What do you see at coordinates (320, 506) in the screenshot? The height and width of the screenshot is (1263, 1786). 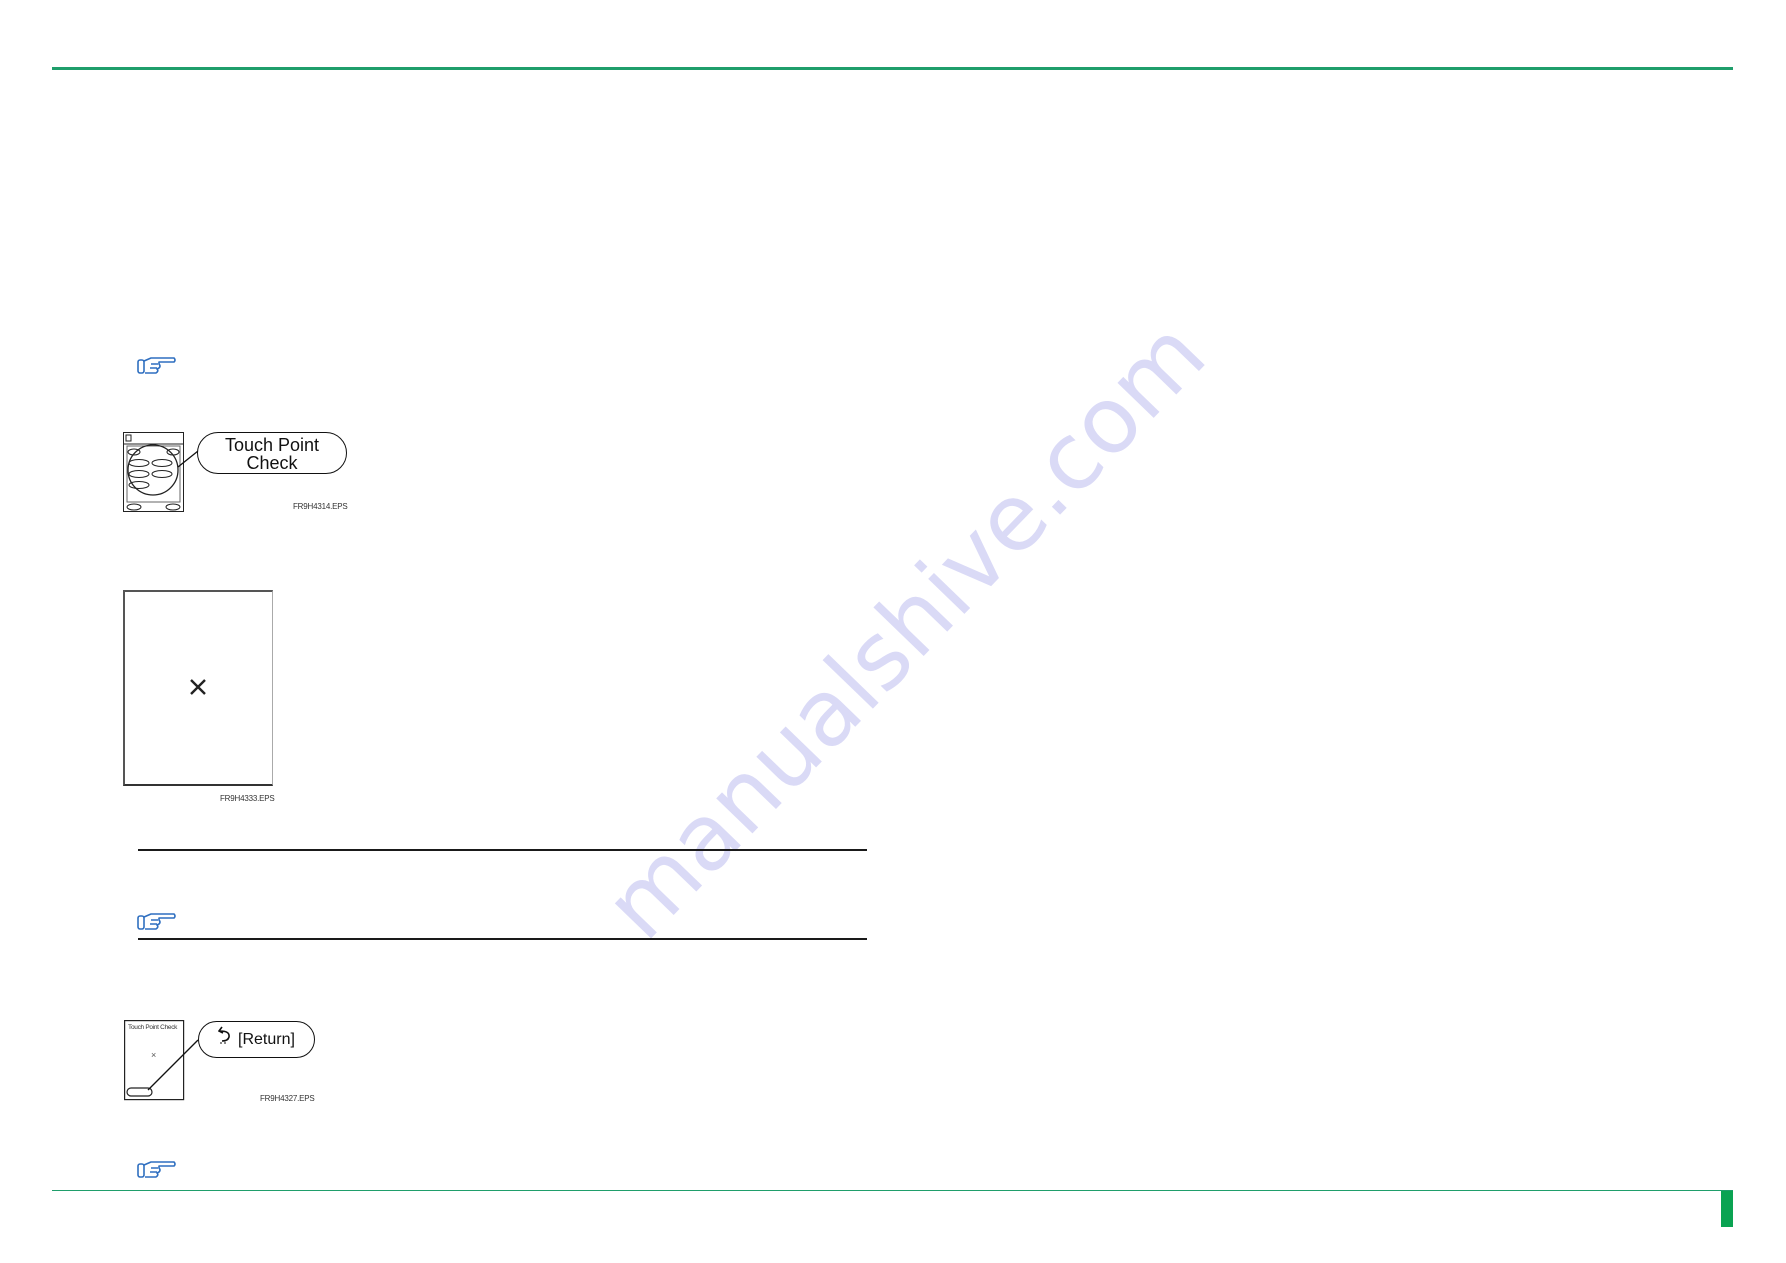 I see `figure-label: FR9H4314.EPS` at bounding box center [320, 506].